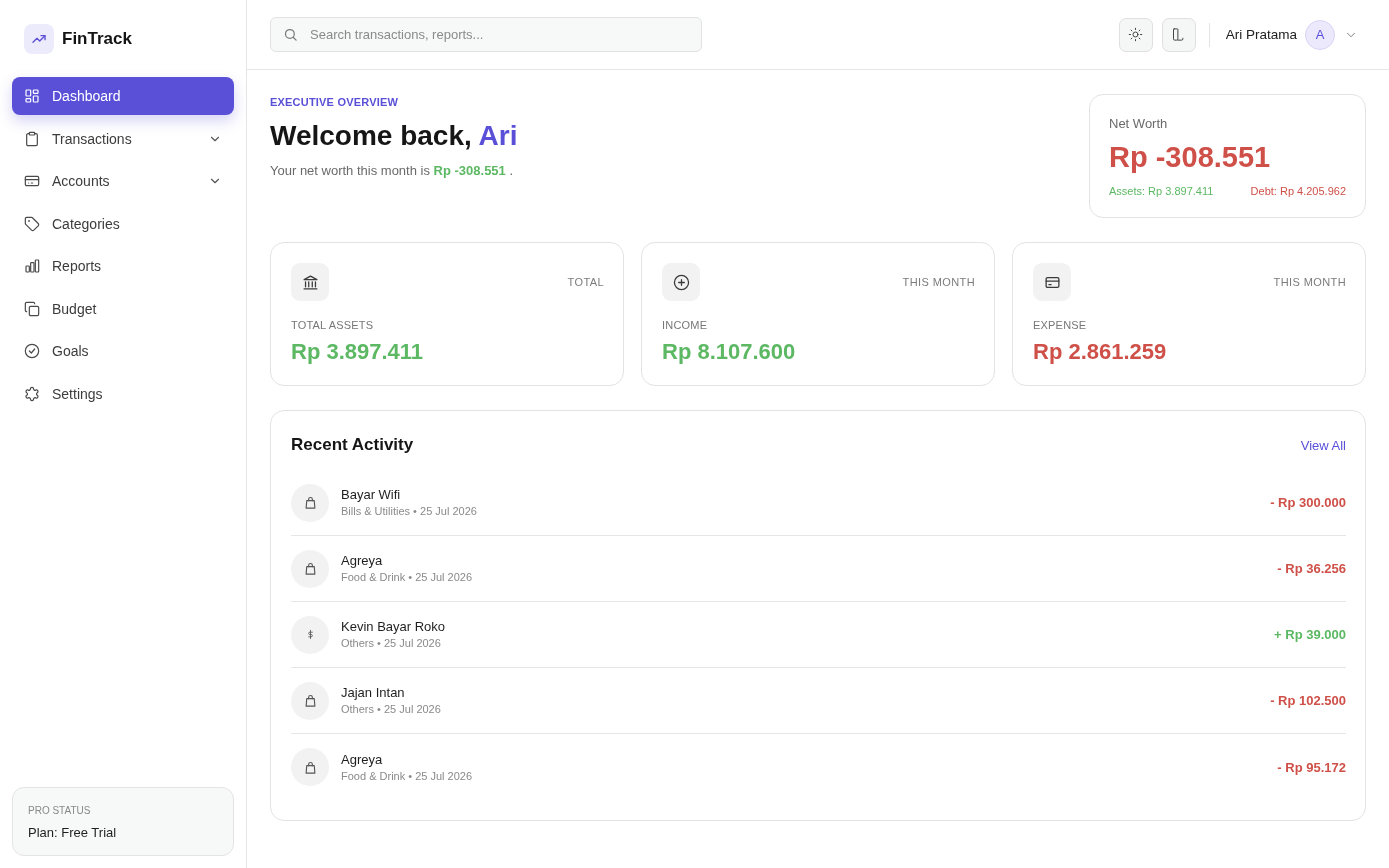  What do you see at coordinates (371, 495) in the screenshot?
I see `transaction-name: Bayar Wifi` at bounding box center [371, 495].